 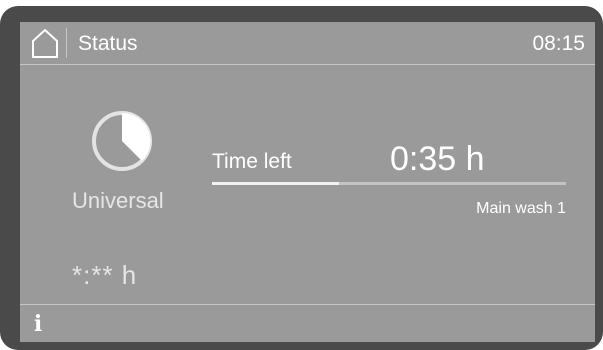 What do you see at coordinates (122, 141) in the screenshot?
I see `program-pie-icon` at bounding box center [122, 141].